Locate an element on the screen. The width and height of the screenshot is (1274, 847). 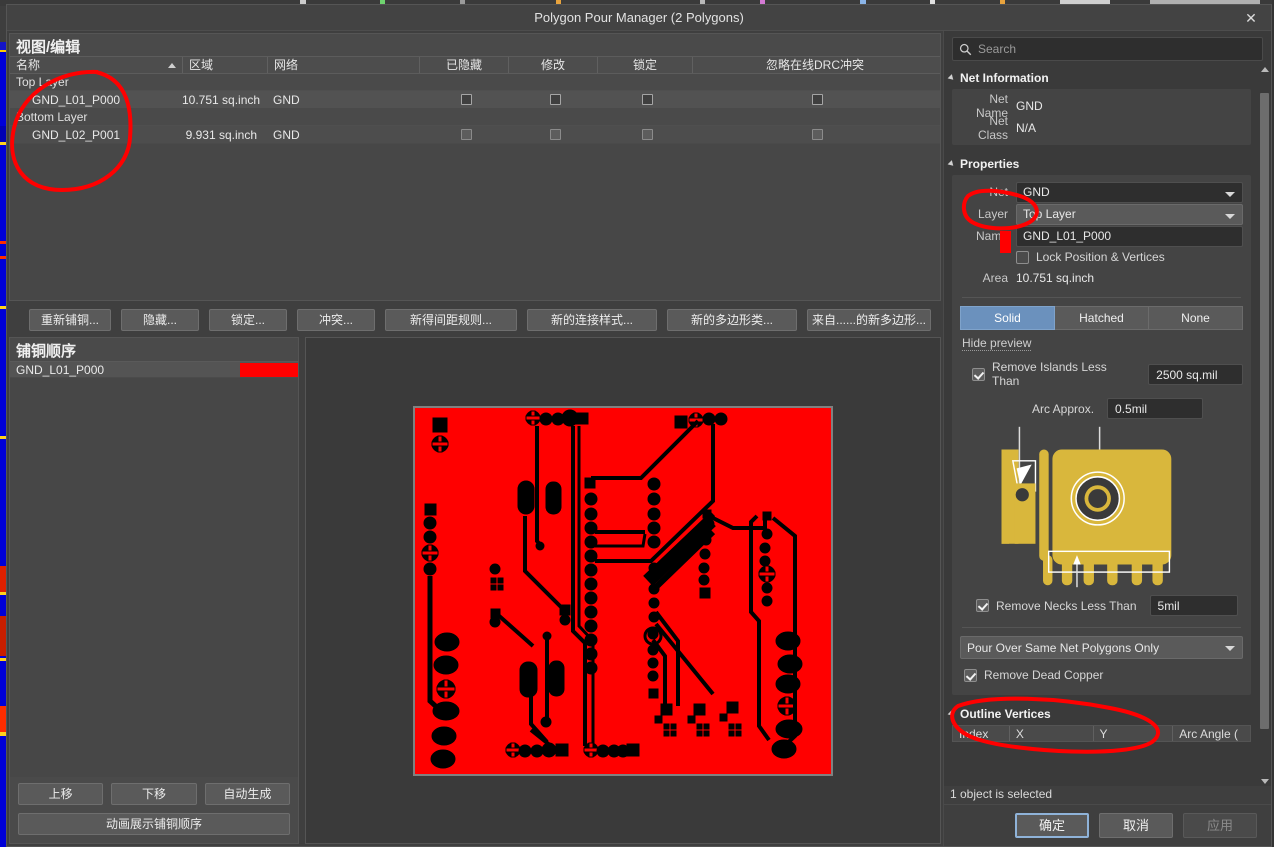
divider is located at coordinates (1101, 297).